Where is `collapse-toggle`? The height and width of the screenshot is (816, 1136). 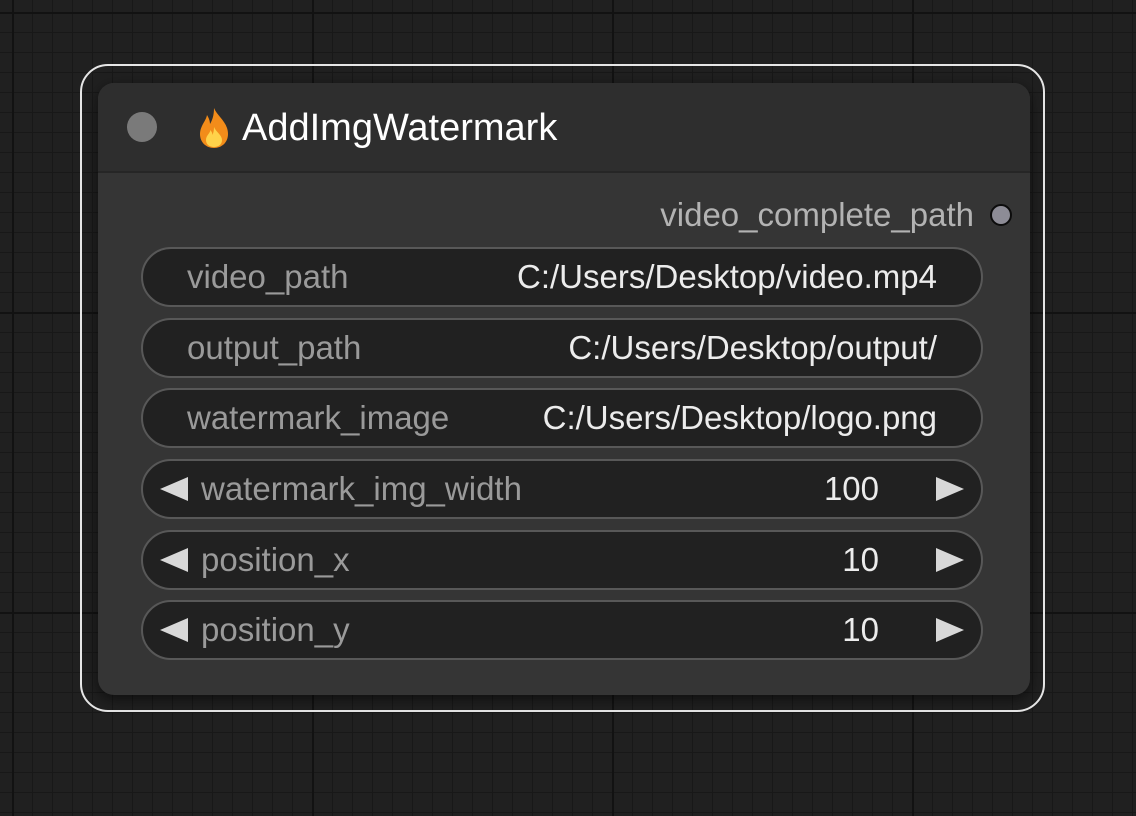 collapse-toggle is located at coordinates (142, 127).